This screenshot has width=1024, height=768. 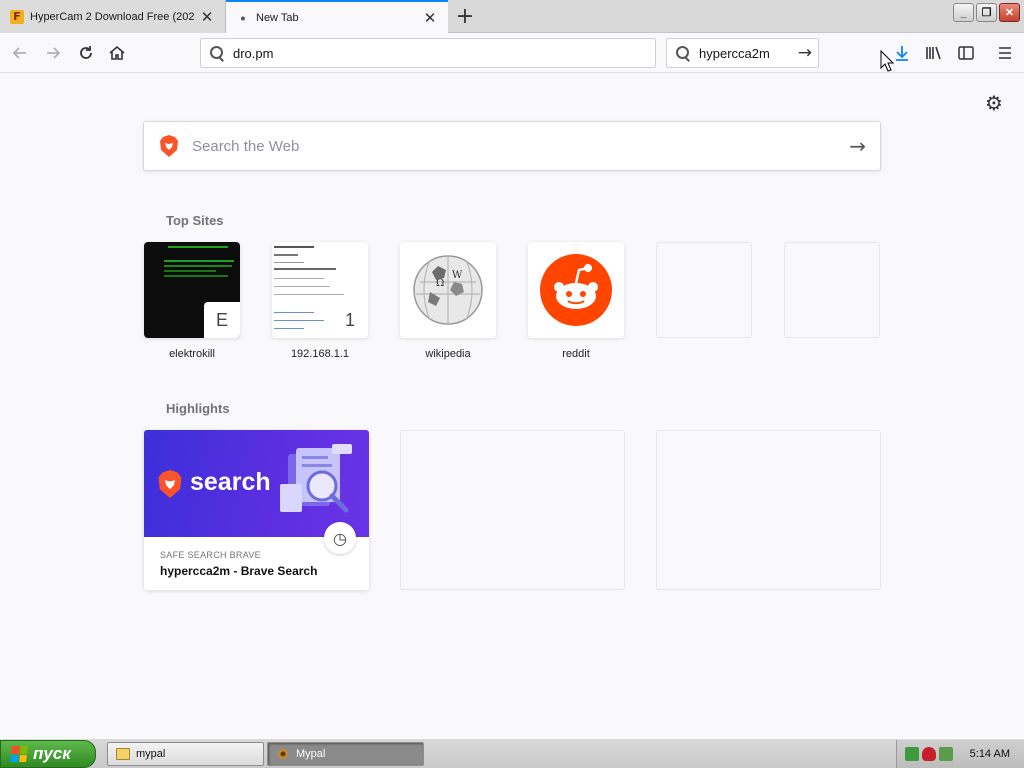 I want to click on search-go-arrow-icon: →, so click(x=805, y=53).